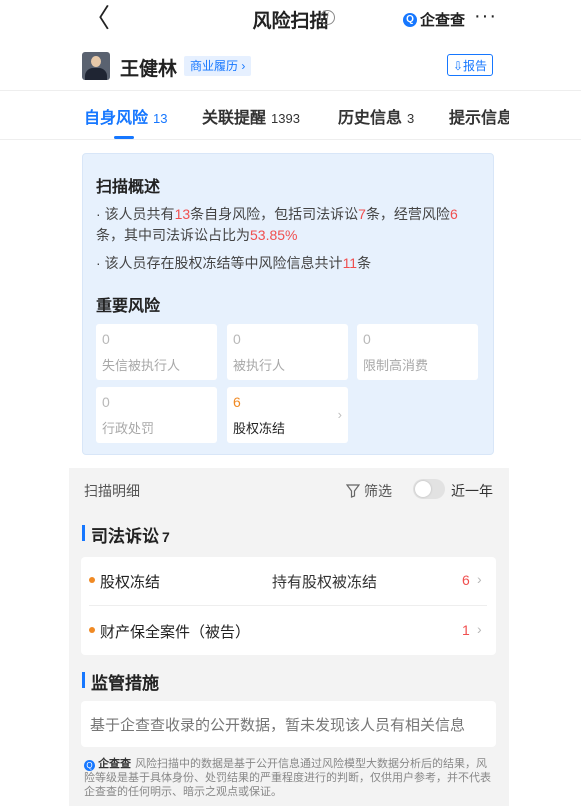 This screenshot has height=806, width=581. Describe the element at coordinates (485, 16) in the screenshot. I see `more-icon: ···` at that location.